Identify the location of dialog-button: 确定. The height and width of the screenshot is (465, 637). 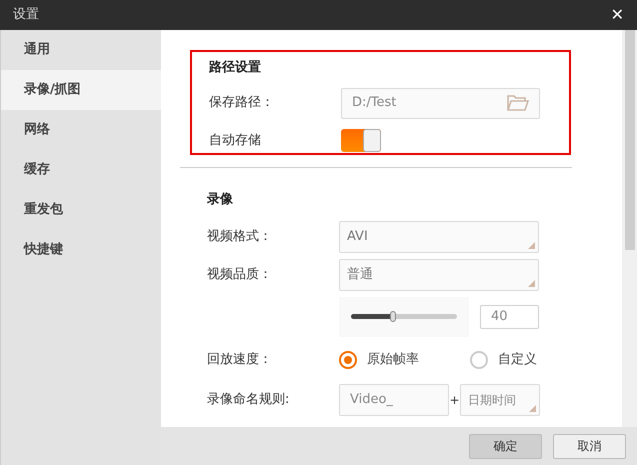
(505, 446).